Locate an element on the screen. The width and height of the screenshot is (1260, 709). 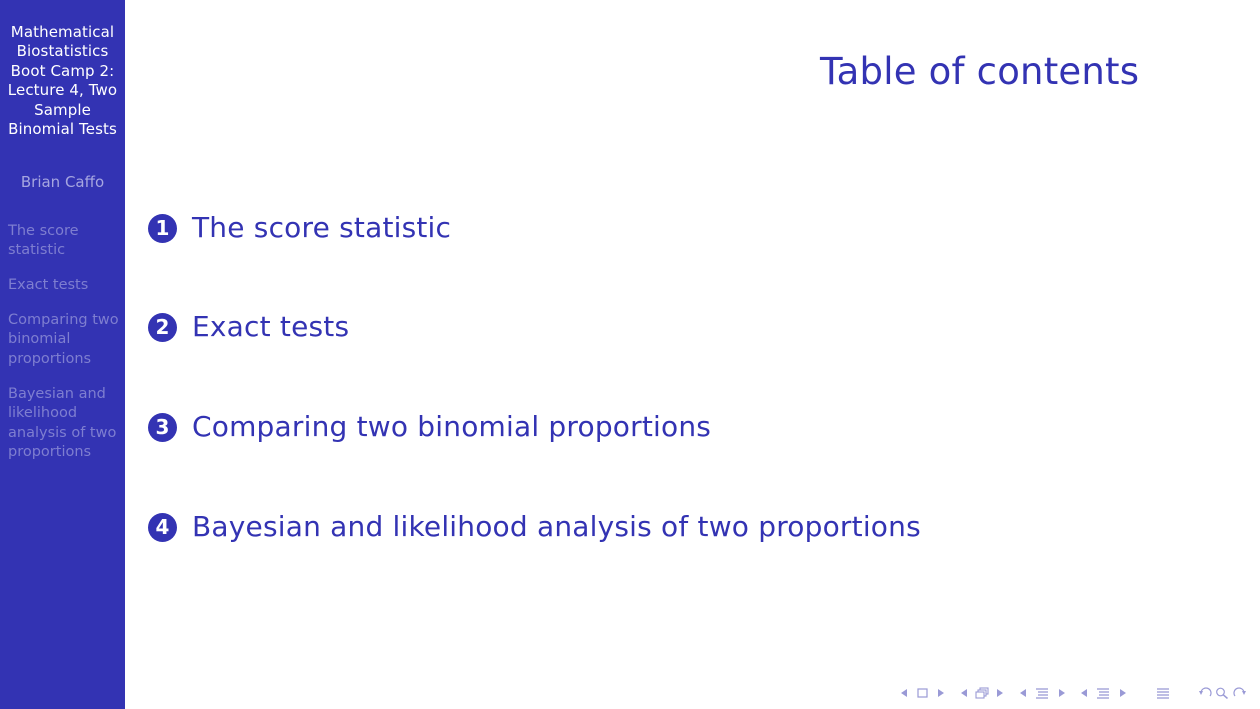
forward-icon is located at coordinates (1240, 693).